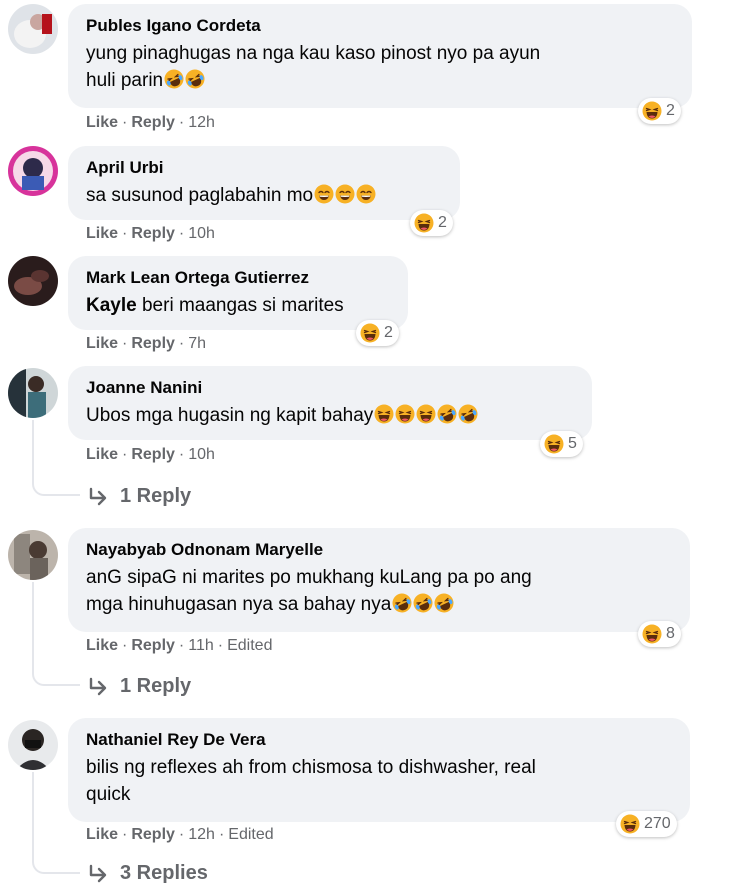 The image size is (750, 892). Describe the element at coordinates (646, 824) in the screenshot. I see `reaction-count: 270` at that location.